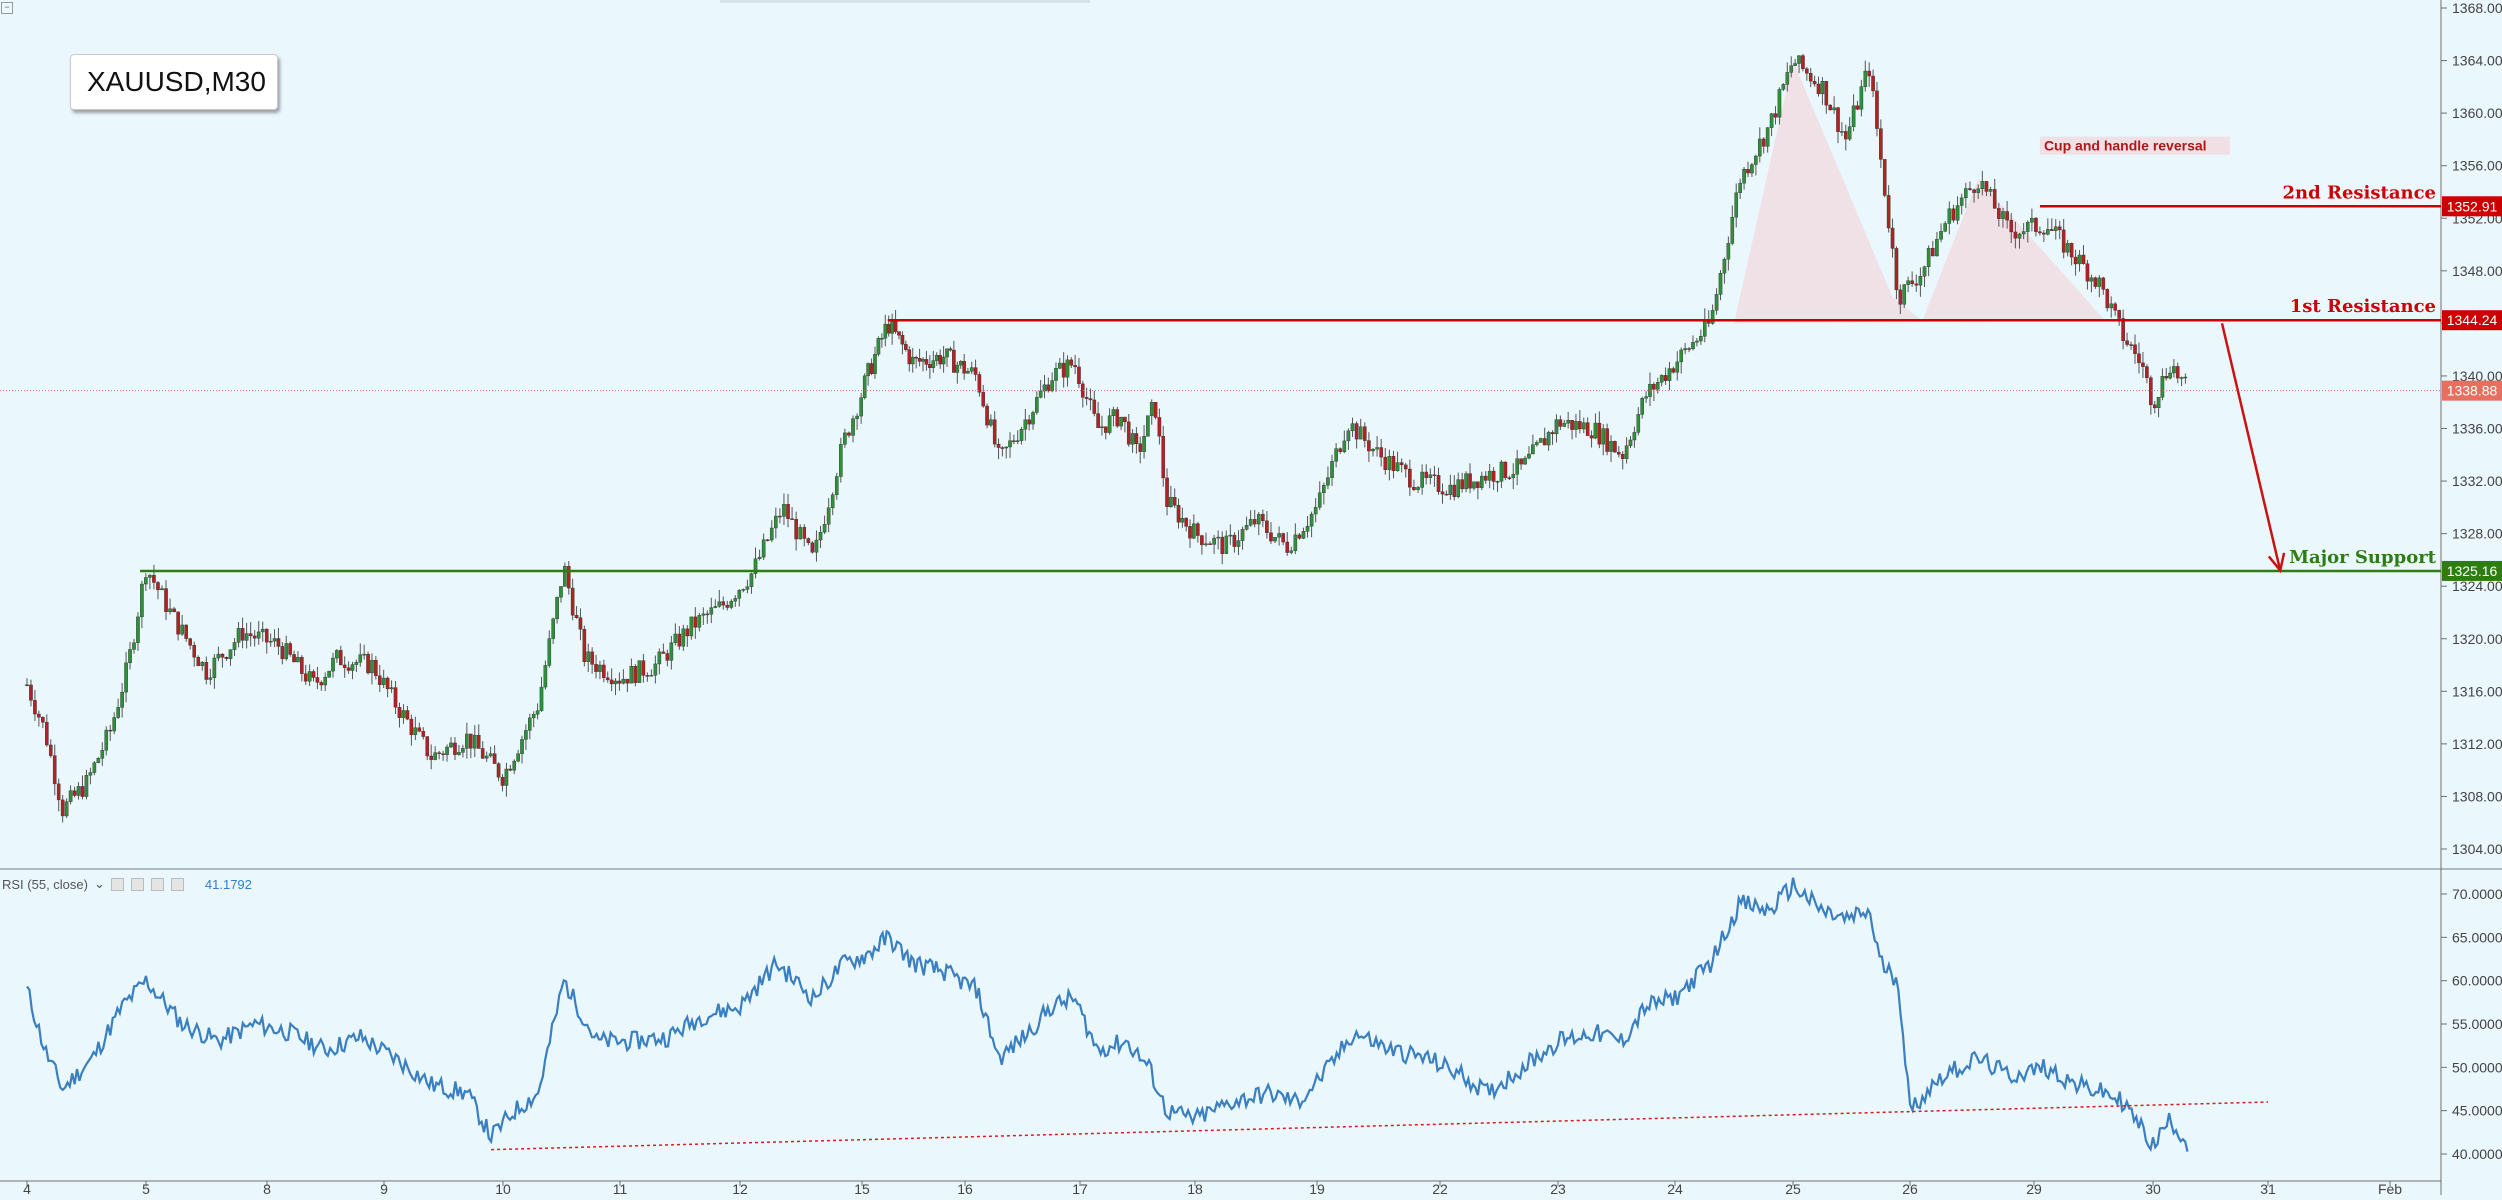 The height and width of the screenshot is (1200, 2502). I want to click on rsi-tick-label: 55.0000, so click(2477, 1024).